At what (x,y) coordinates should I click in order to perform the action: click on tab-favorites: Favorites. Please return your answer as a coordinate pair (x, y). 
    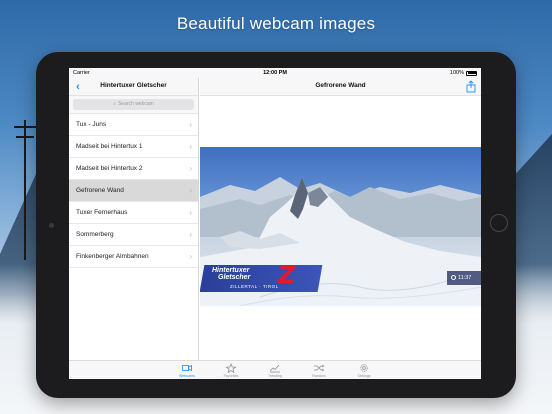
    Looking at the image, I should click on (231, 370).